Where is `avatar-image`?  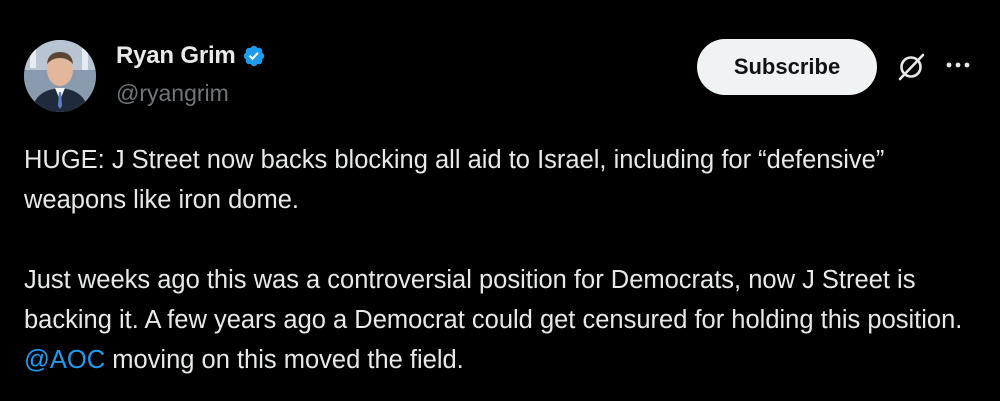
avatar-image is located at coordinates (60, 76).